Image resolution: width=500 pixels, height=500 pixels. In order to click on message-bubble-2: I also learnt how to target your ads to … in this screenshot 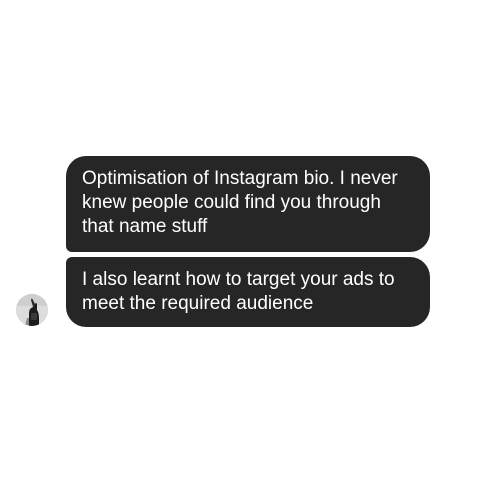, I will do `click(248, 292)`.